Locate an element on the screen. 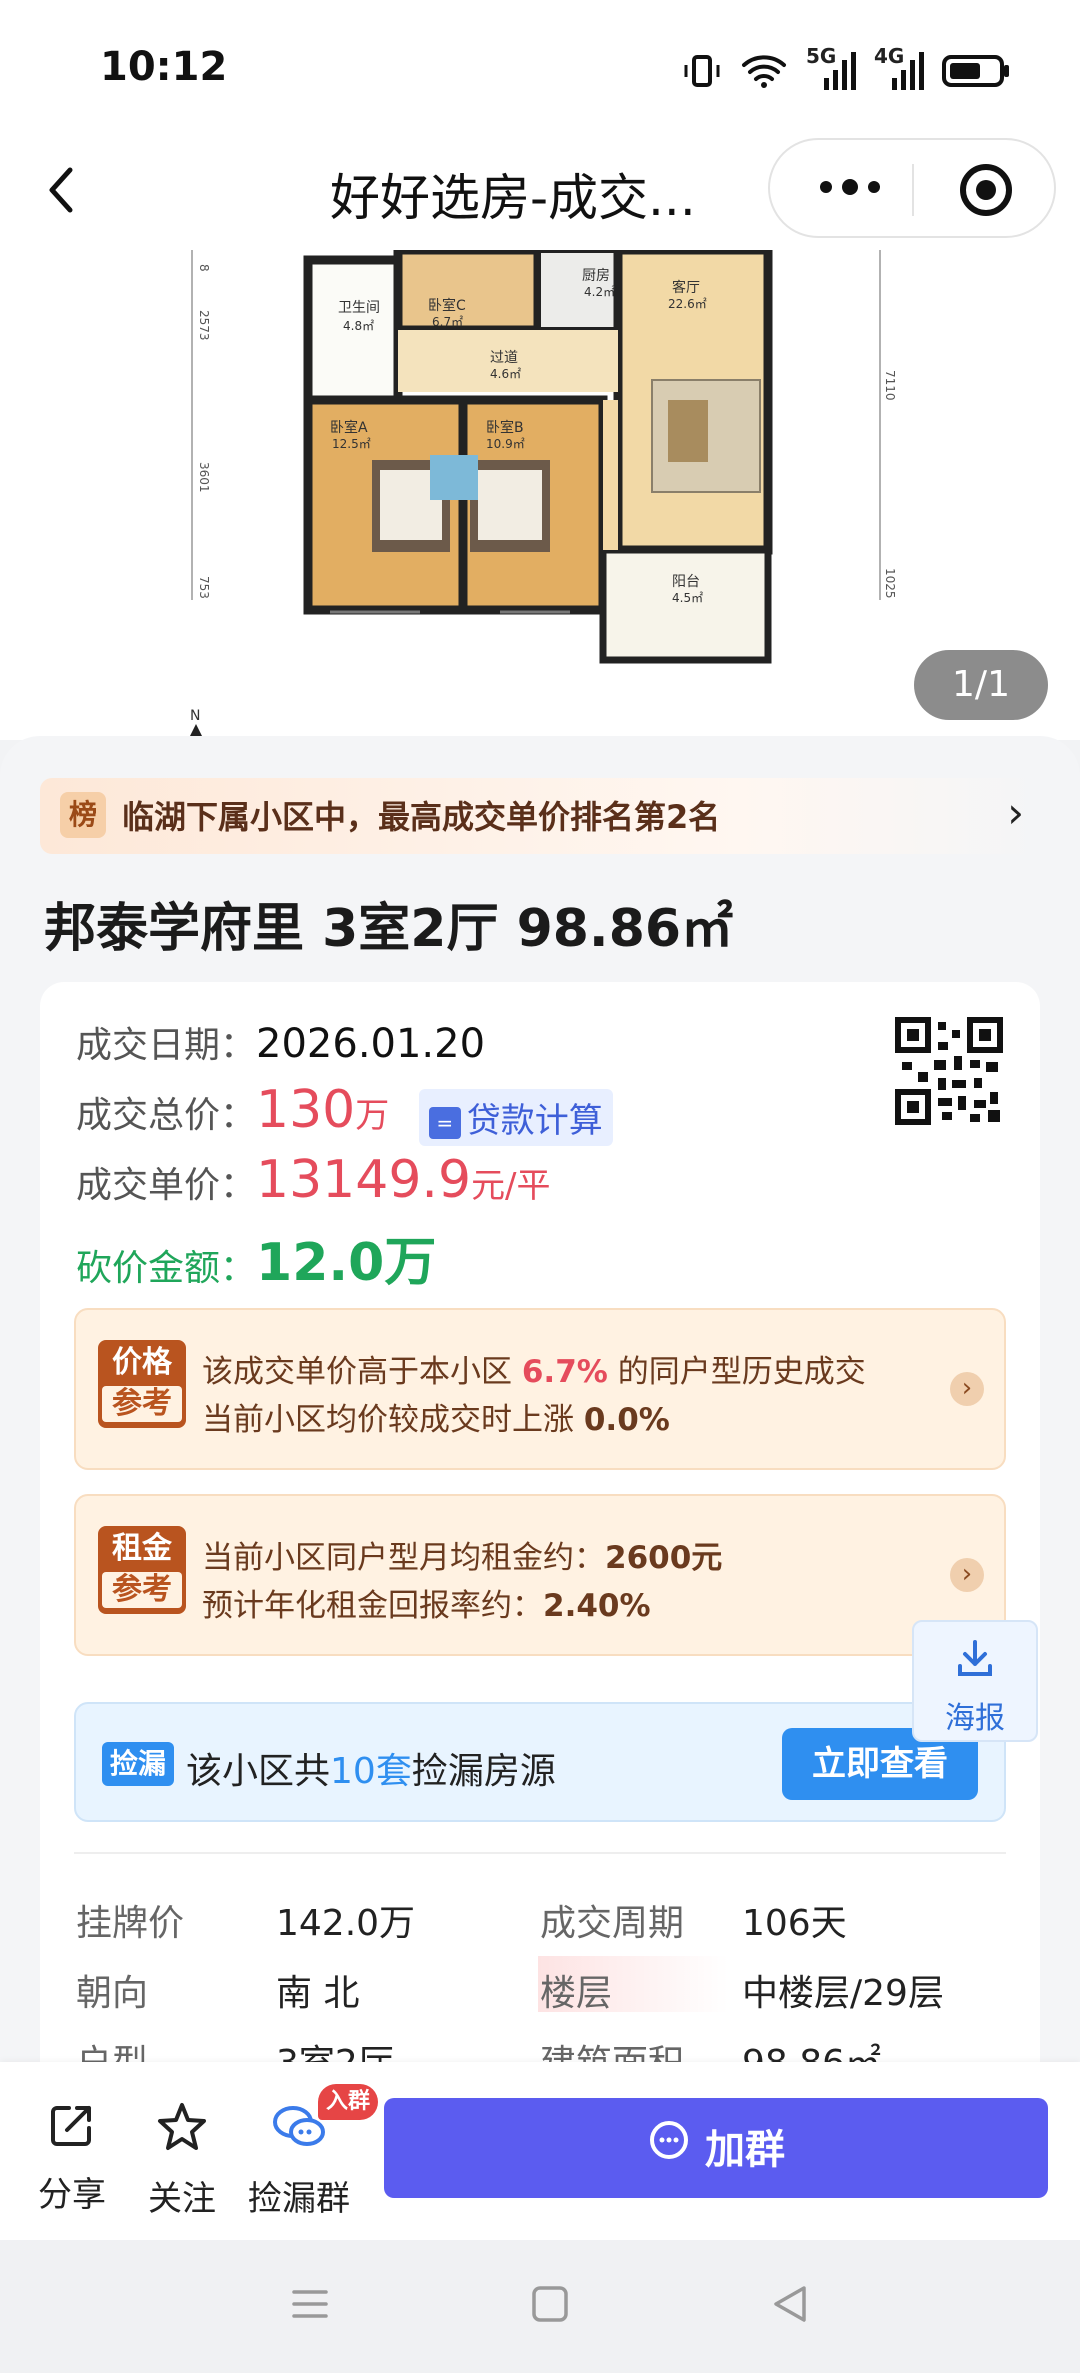 This screenshot has width=1080, height=2373. rent-tip-line2: 预计年化租金回报率约：2.40% is located at coordinates (426, 1602).